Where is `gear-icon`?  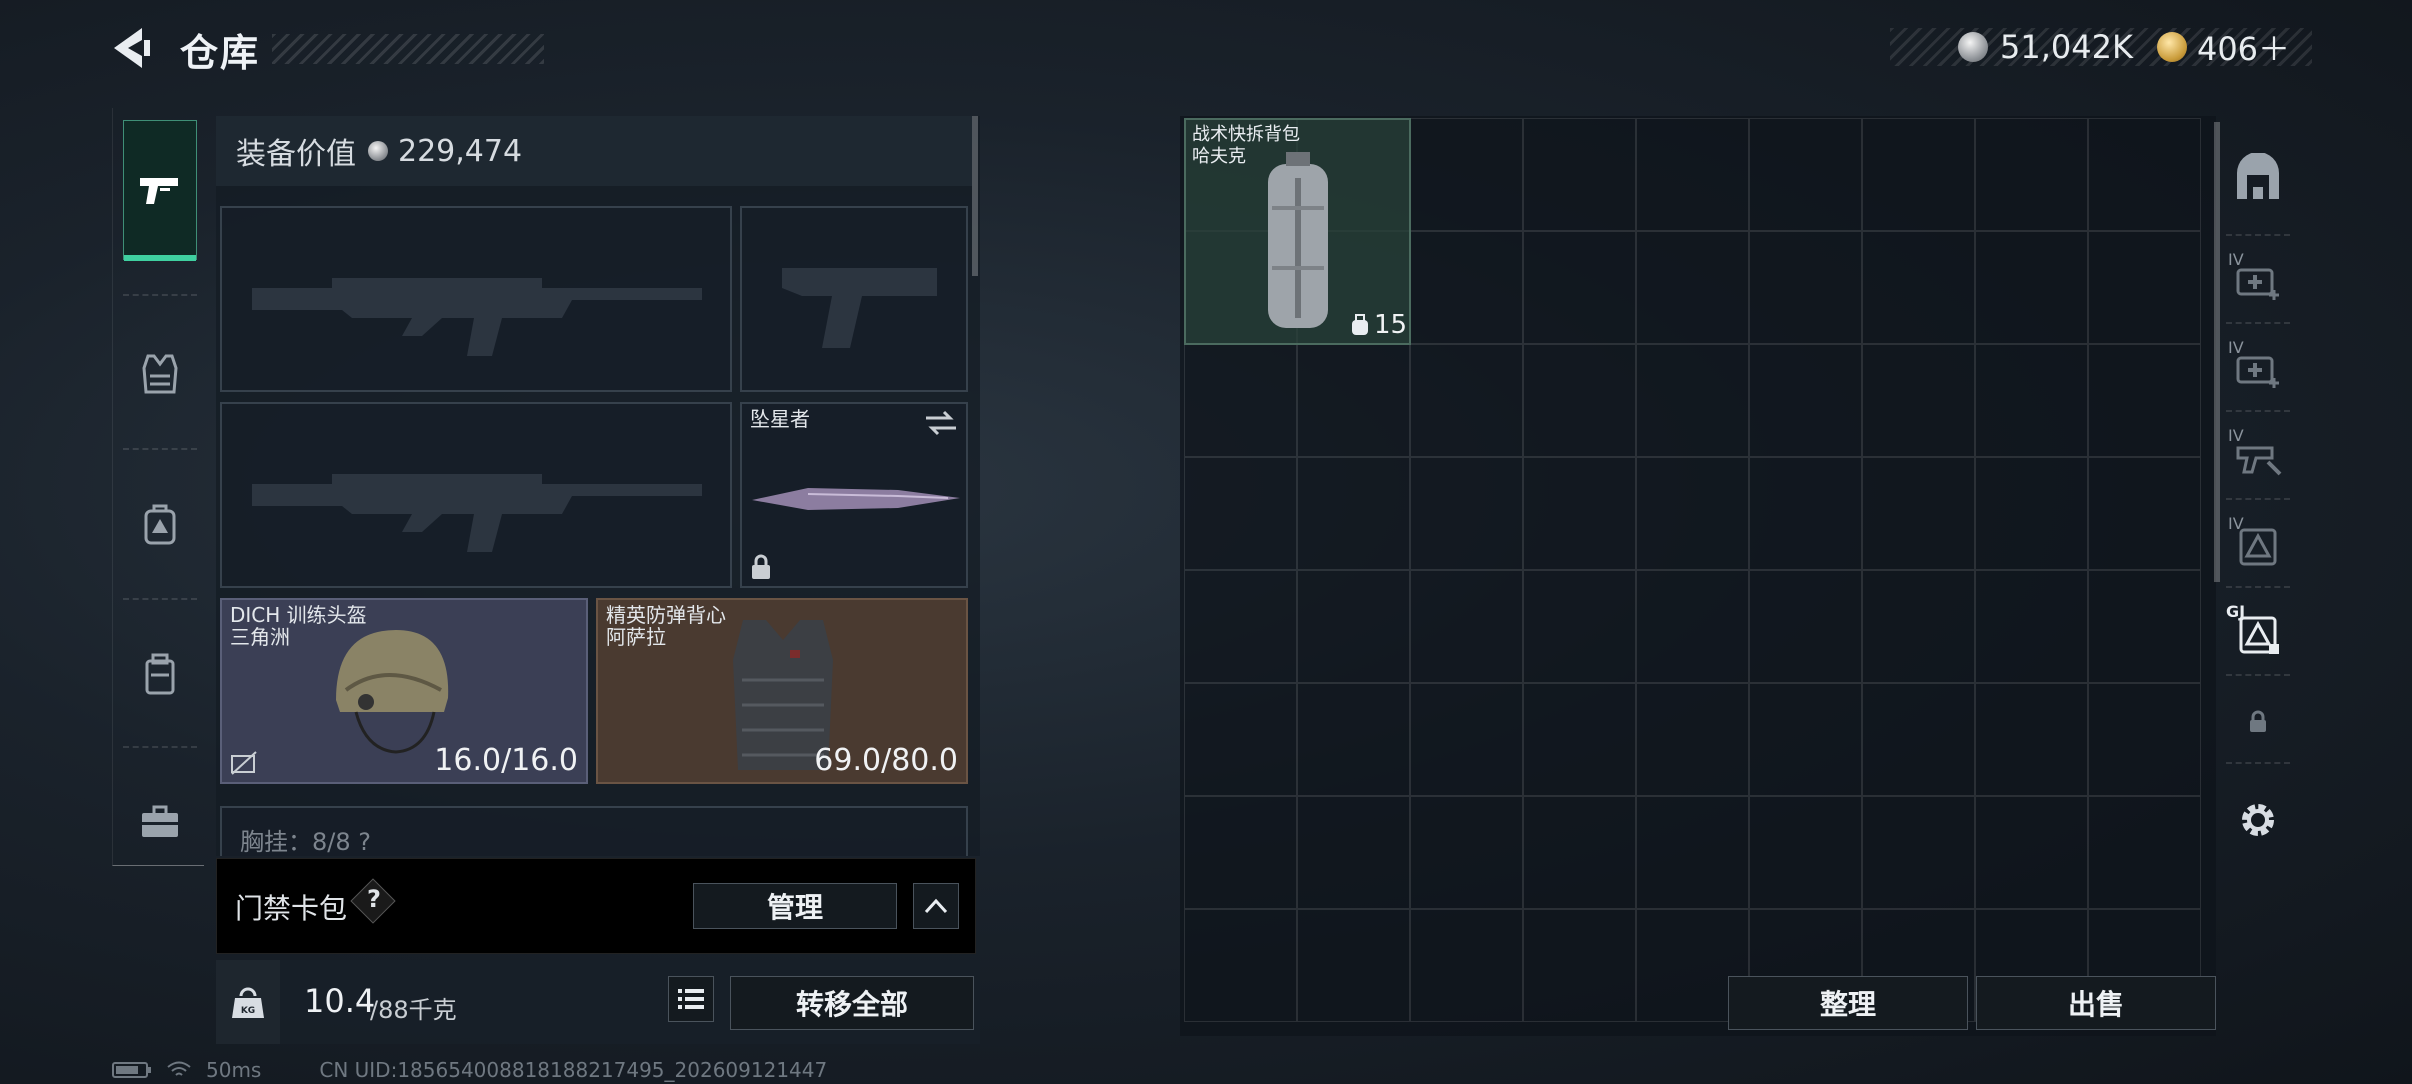 gear-icon is located at coordinates (2258, 820).